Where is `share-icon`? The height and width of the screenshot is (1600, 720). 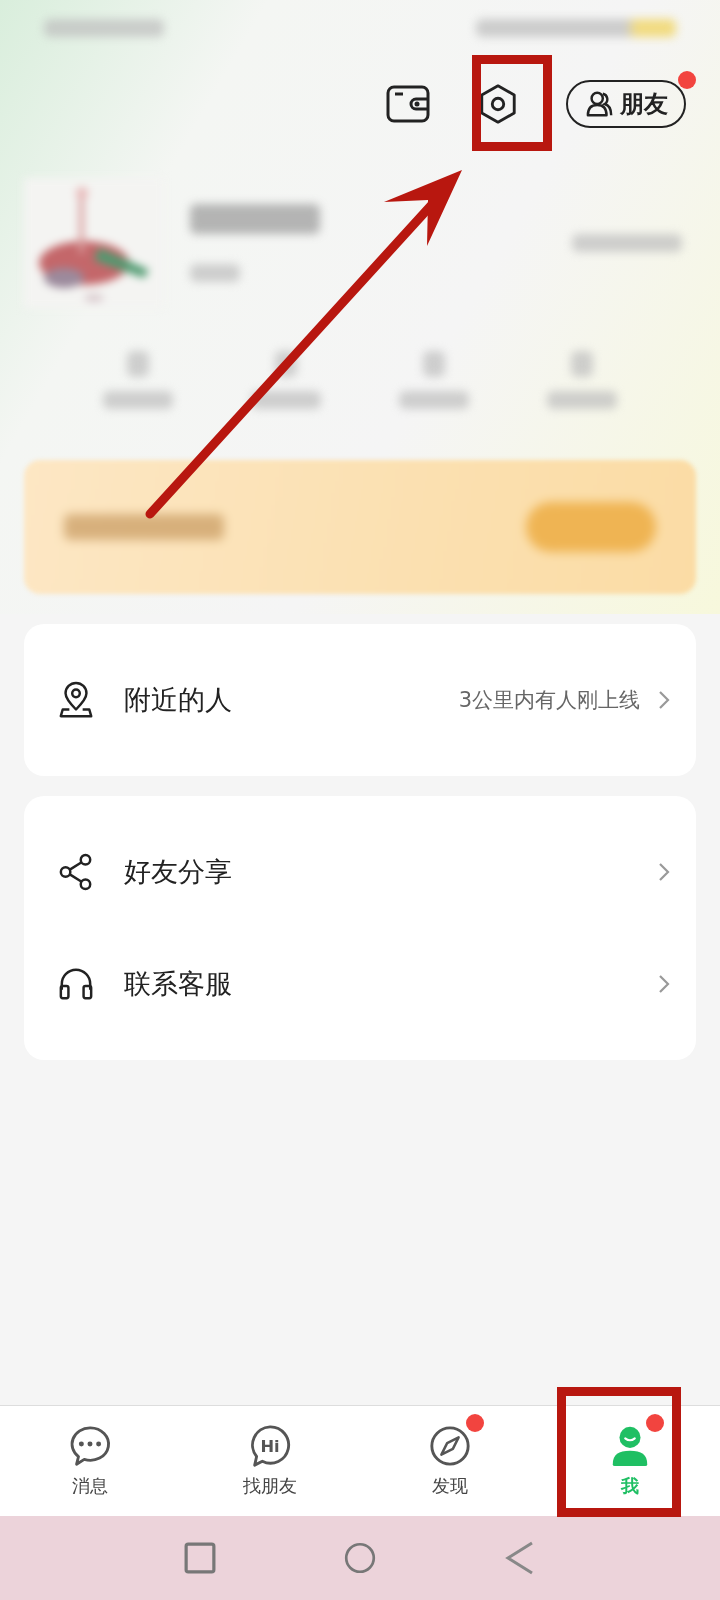
share-icon is located at coordinates (76, 872).